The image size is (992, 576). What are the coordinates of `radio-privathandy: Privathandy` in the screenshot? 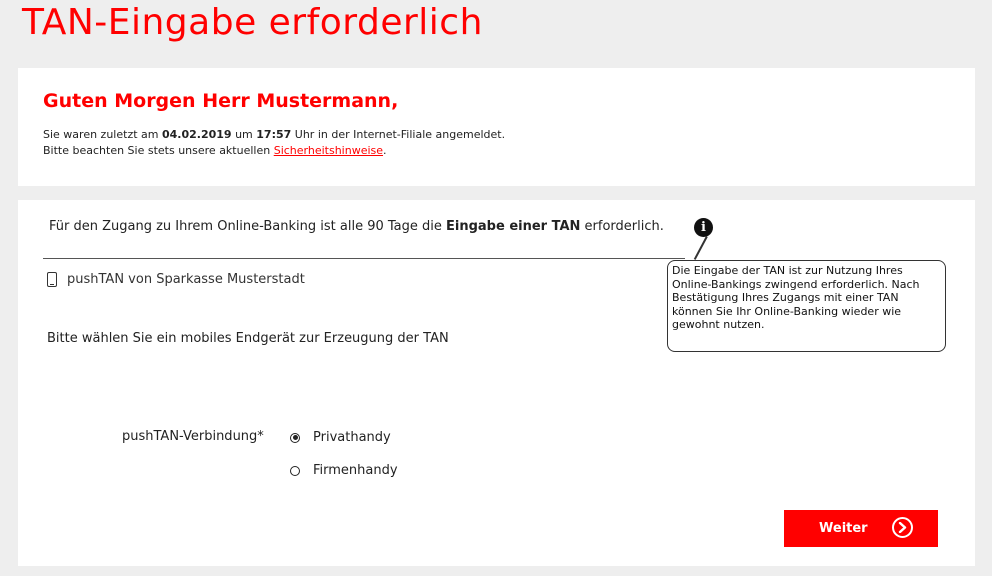 It's located at (340, 437).